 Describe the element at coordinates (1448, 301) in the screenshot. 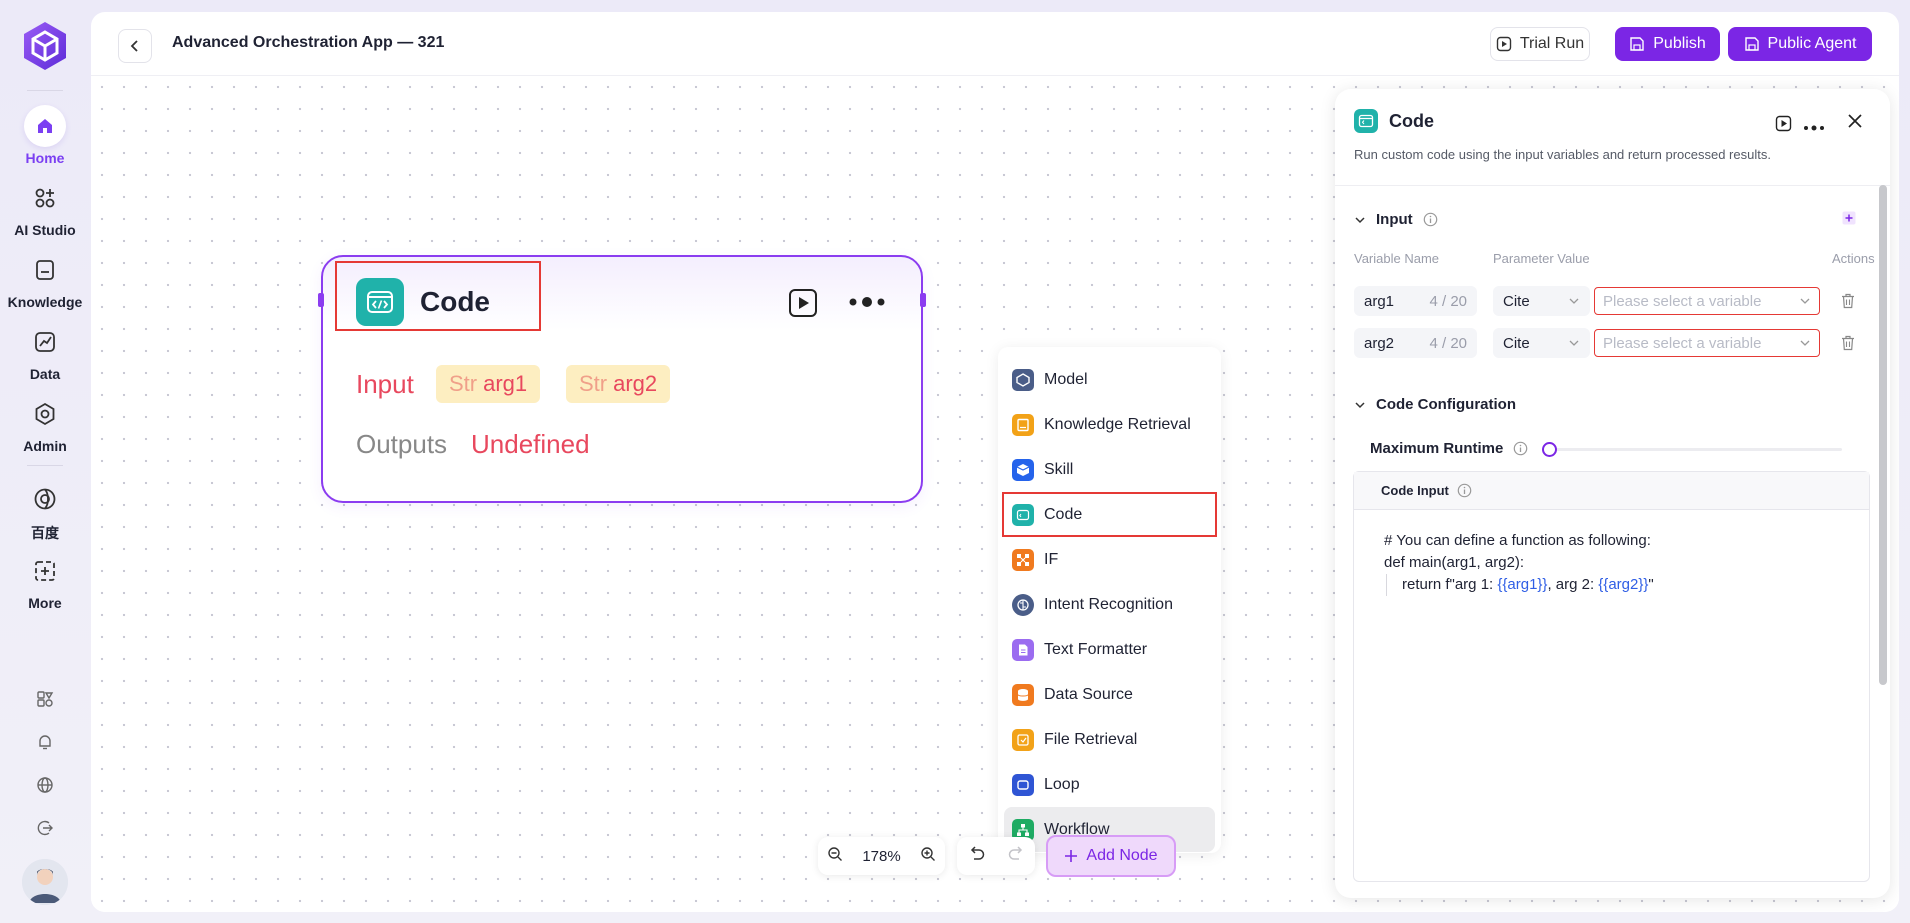

I see `char-count: 4 / 20` at that location.